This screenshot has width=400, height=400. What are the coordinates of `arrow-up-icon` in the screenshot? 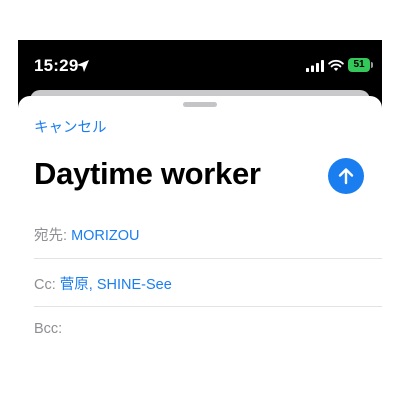 It's located at (346, 176).